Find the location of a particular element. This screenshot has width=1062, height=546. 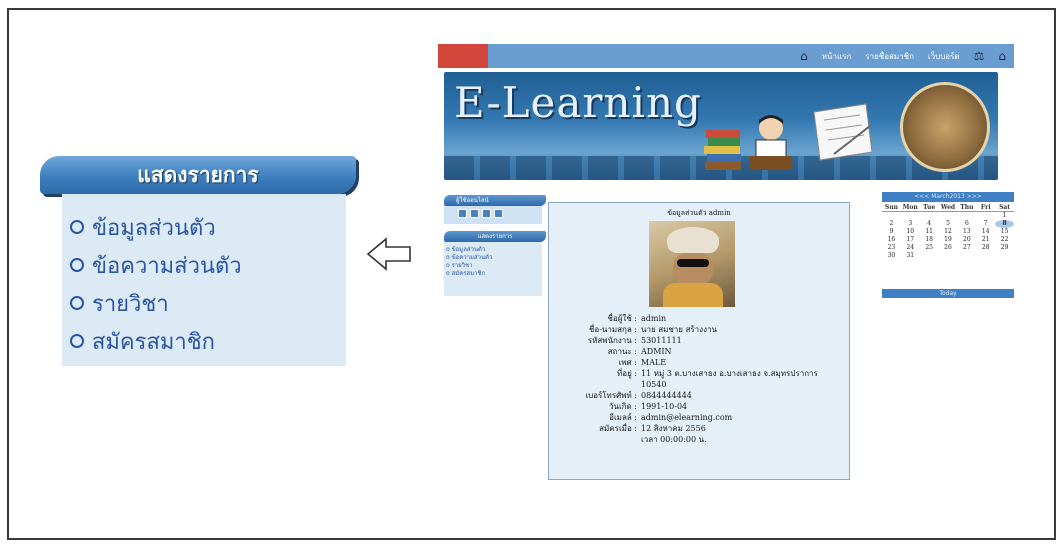

house-icon: ⌂ is located at coordinates (804, 56).